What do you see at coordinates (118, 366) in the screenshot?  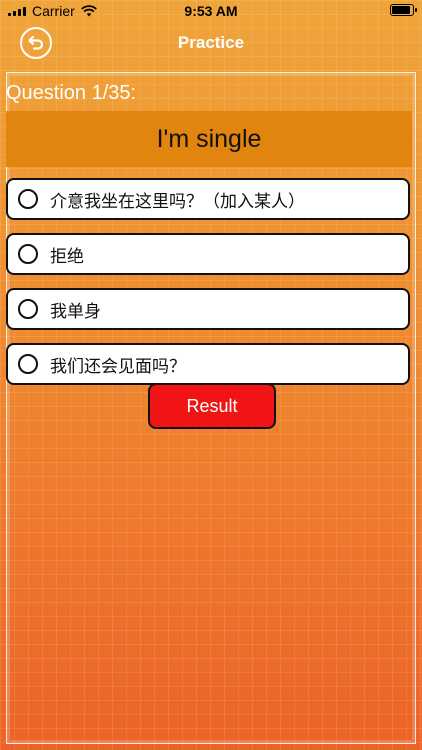 I see `answer-option-label: 我们还会见面吗？` at bounding box center [118, 366].